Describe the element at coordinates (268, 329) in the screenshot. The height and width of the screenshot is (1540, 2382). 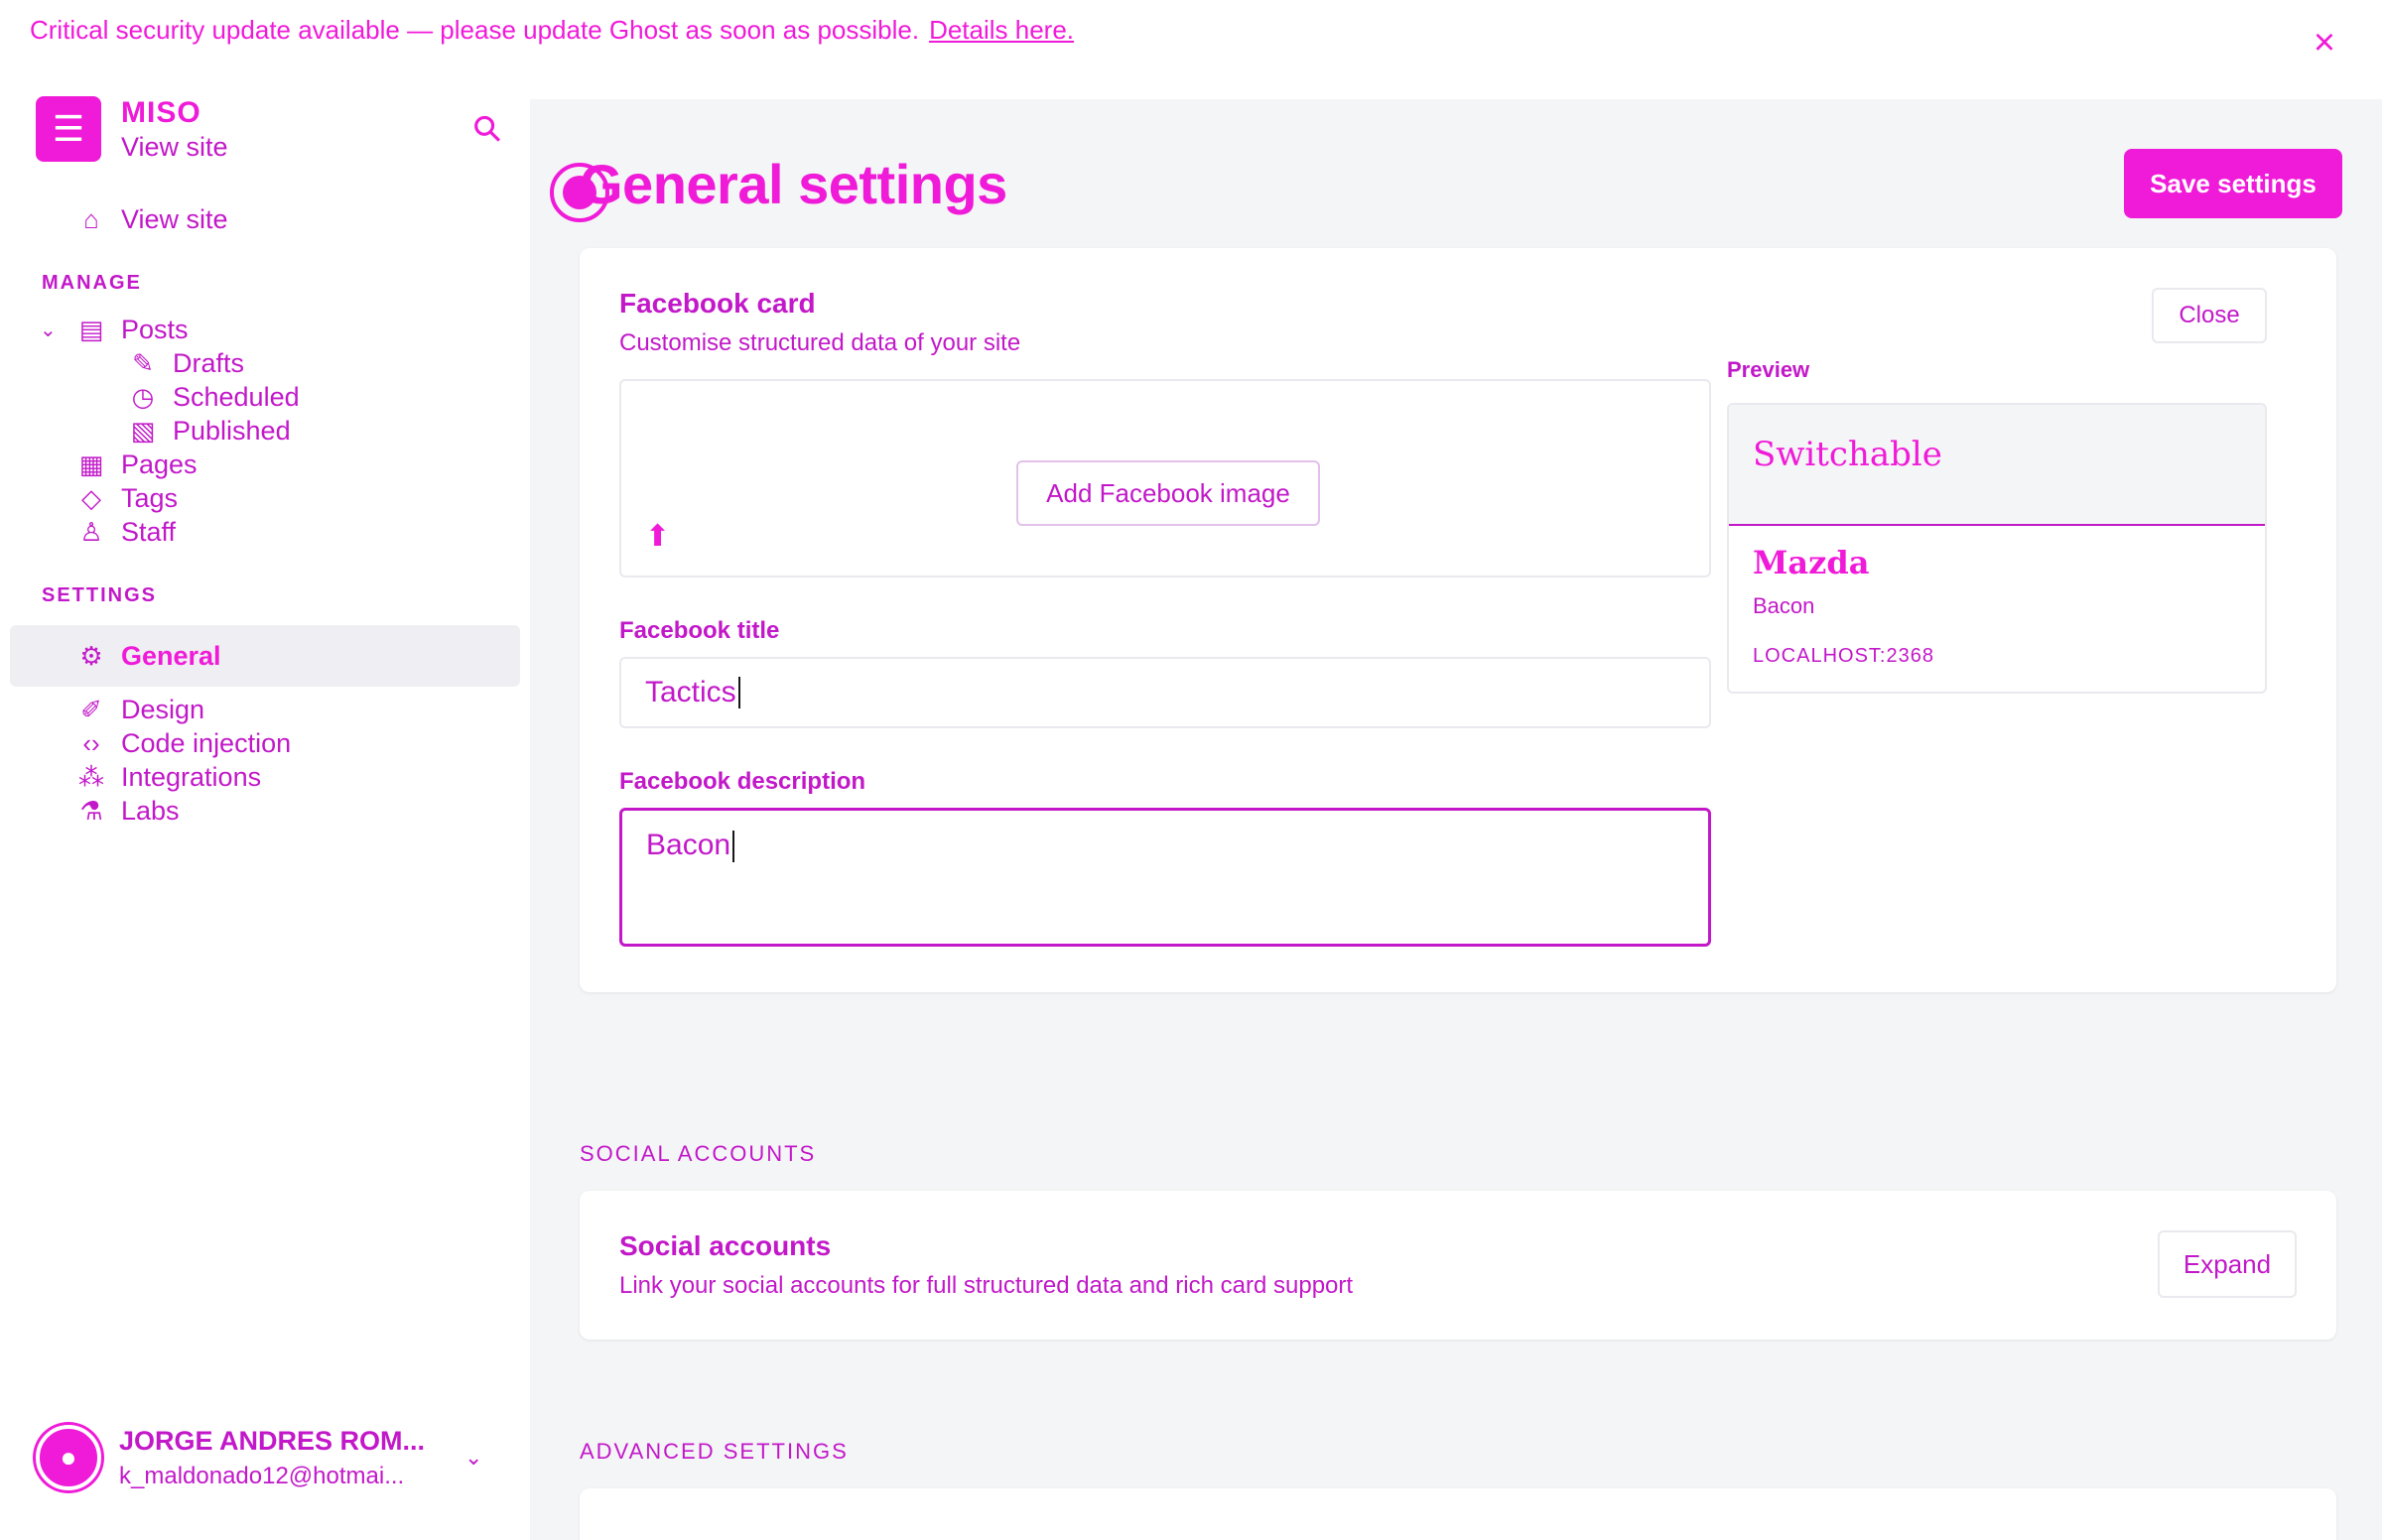
I see `sidebar-item-posts: ⌄ ▤ Posts` at that location.